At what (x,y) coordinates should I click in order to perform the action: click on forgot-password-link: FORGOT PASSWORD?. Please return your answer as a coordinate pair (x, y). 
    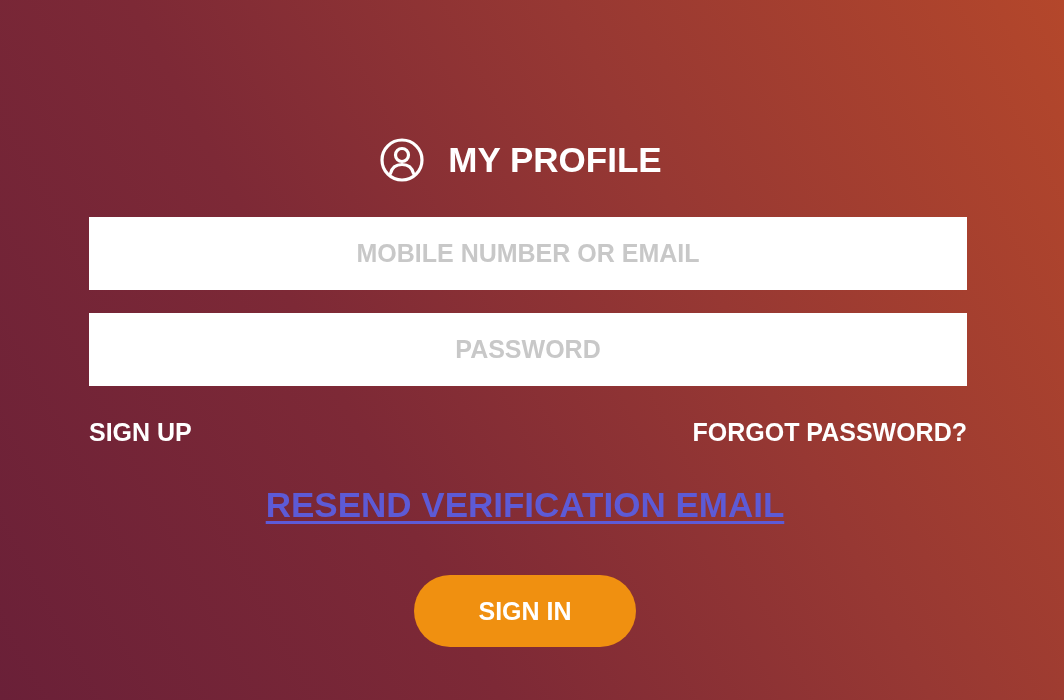
    Looking at the image, I should click on (829, 432).